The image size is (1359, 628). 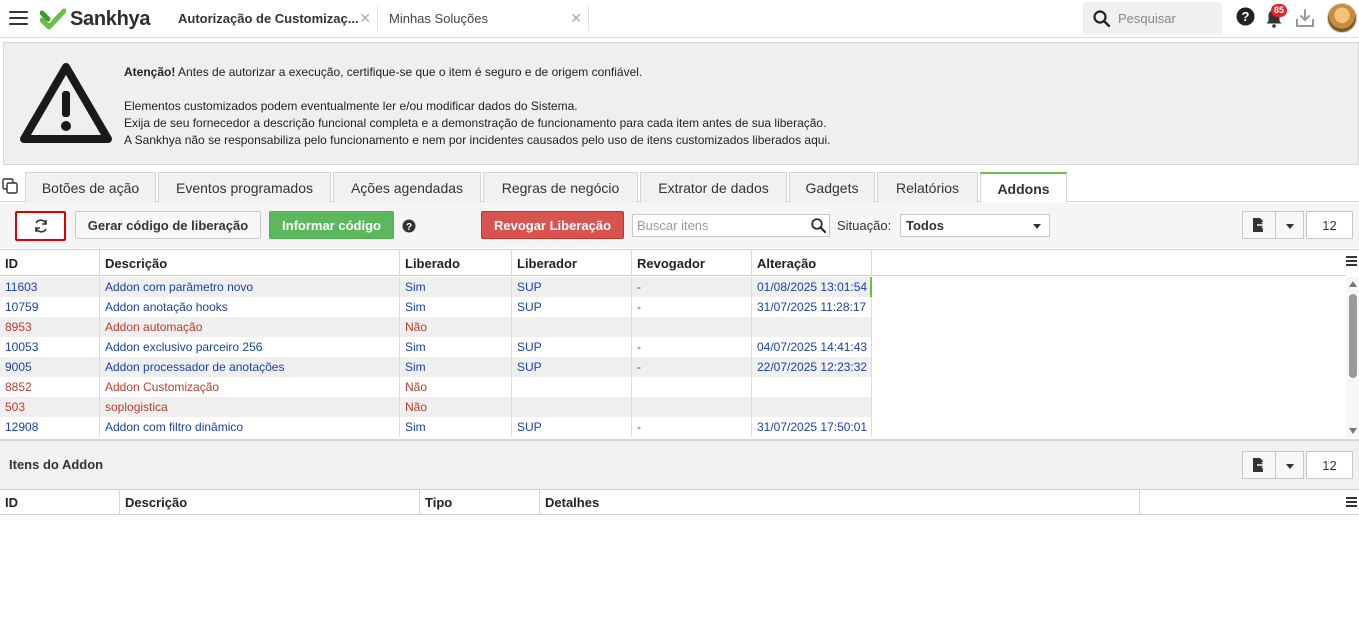 What do you see at coordinates (18, 18) in the screenshot?
I see `menu-icon` at bounding box center [18, 18].